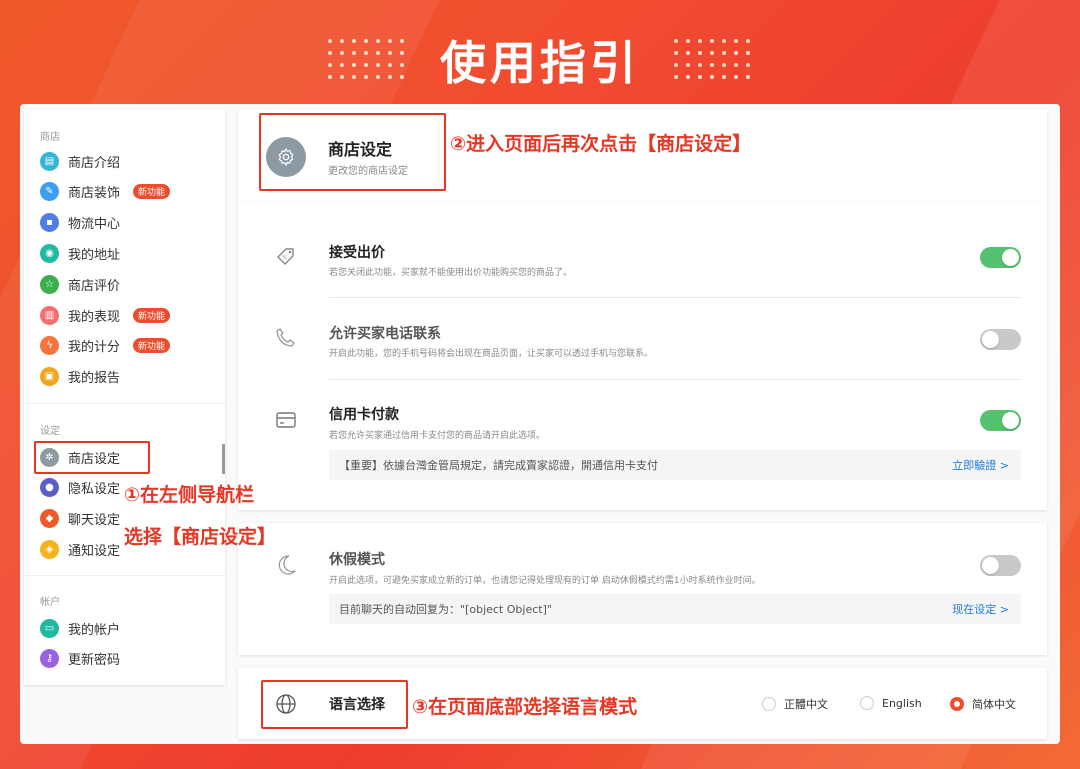 This screenshot has height=769, width=1080. I want to click on sidebar-item-label: 物流中心, so click(94, 225).